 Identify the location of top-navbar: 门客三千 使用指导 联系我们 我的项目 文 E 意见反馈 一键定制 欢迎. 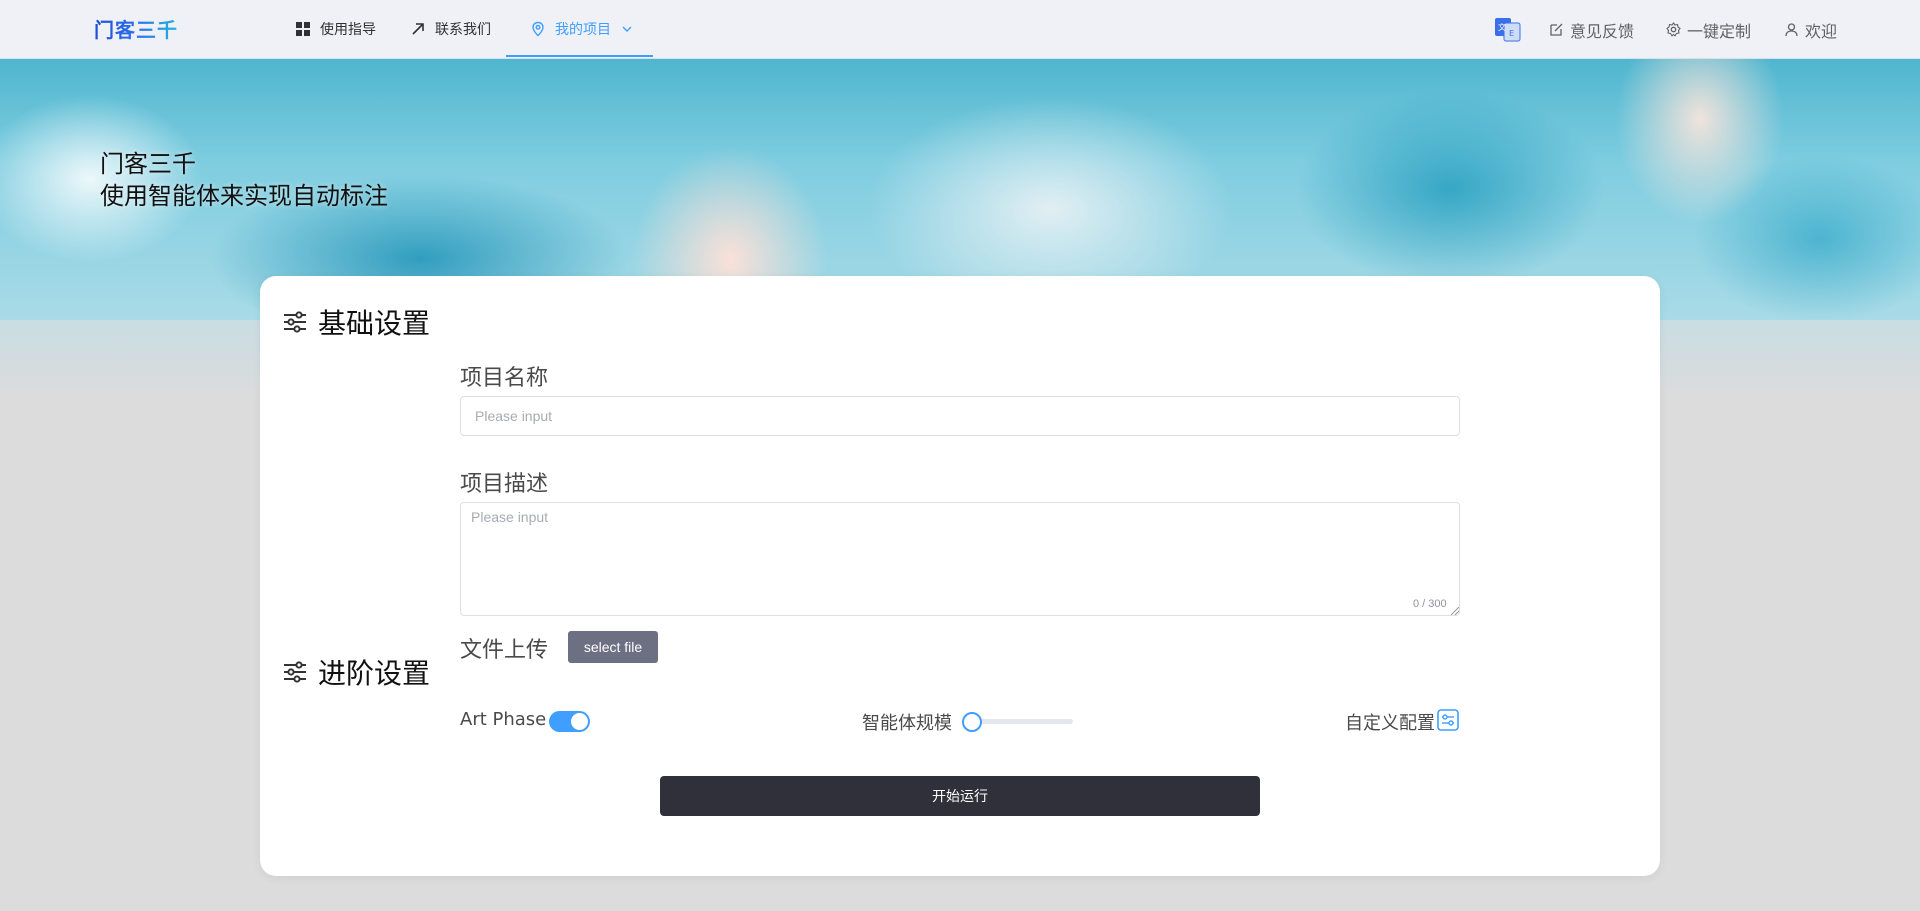
(960, 29).